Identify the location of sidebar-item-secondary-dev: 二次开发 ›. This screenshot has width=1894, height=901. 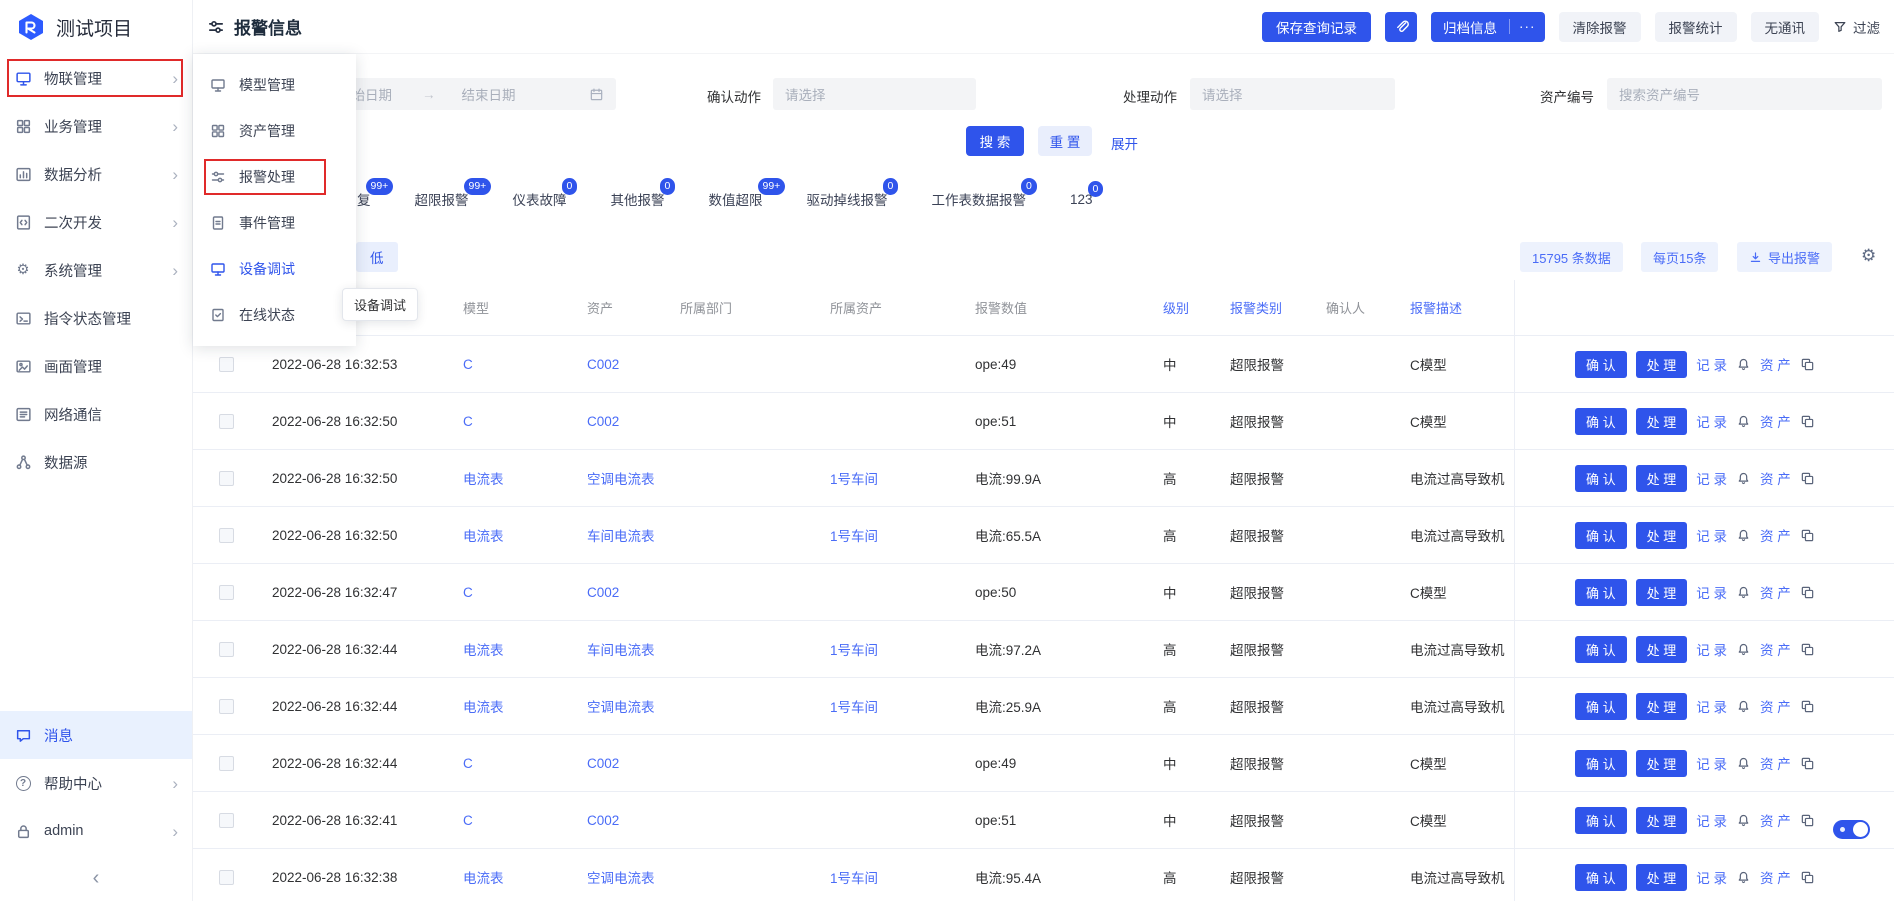
(96, 222).